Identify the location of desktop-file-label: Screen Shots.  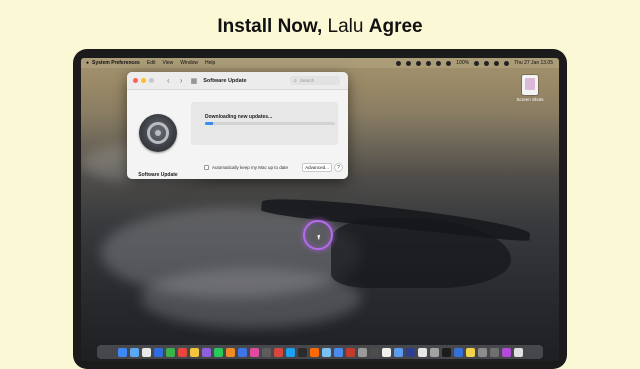
(530, 99).